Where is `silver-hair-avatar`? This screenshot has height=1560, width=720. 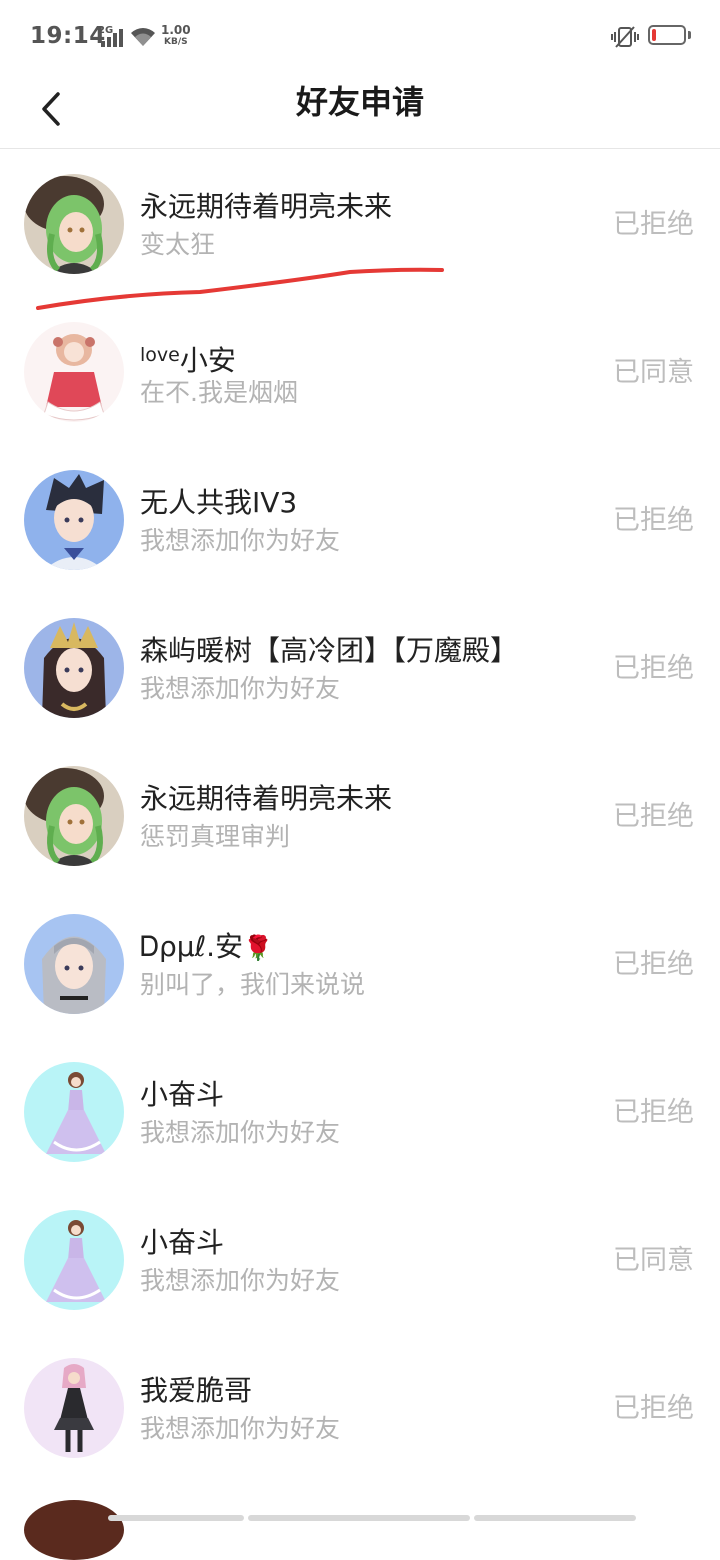
silver-hair-avatar is located at coordinates (74, 964).